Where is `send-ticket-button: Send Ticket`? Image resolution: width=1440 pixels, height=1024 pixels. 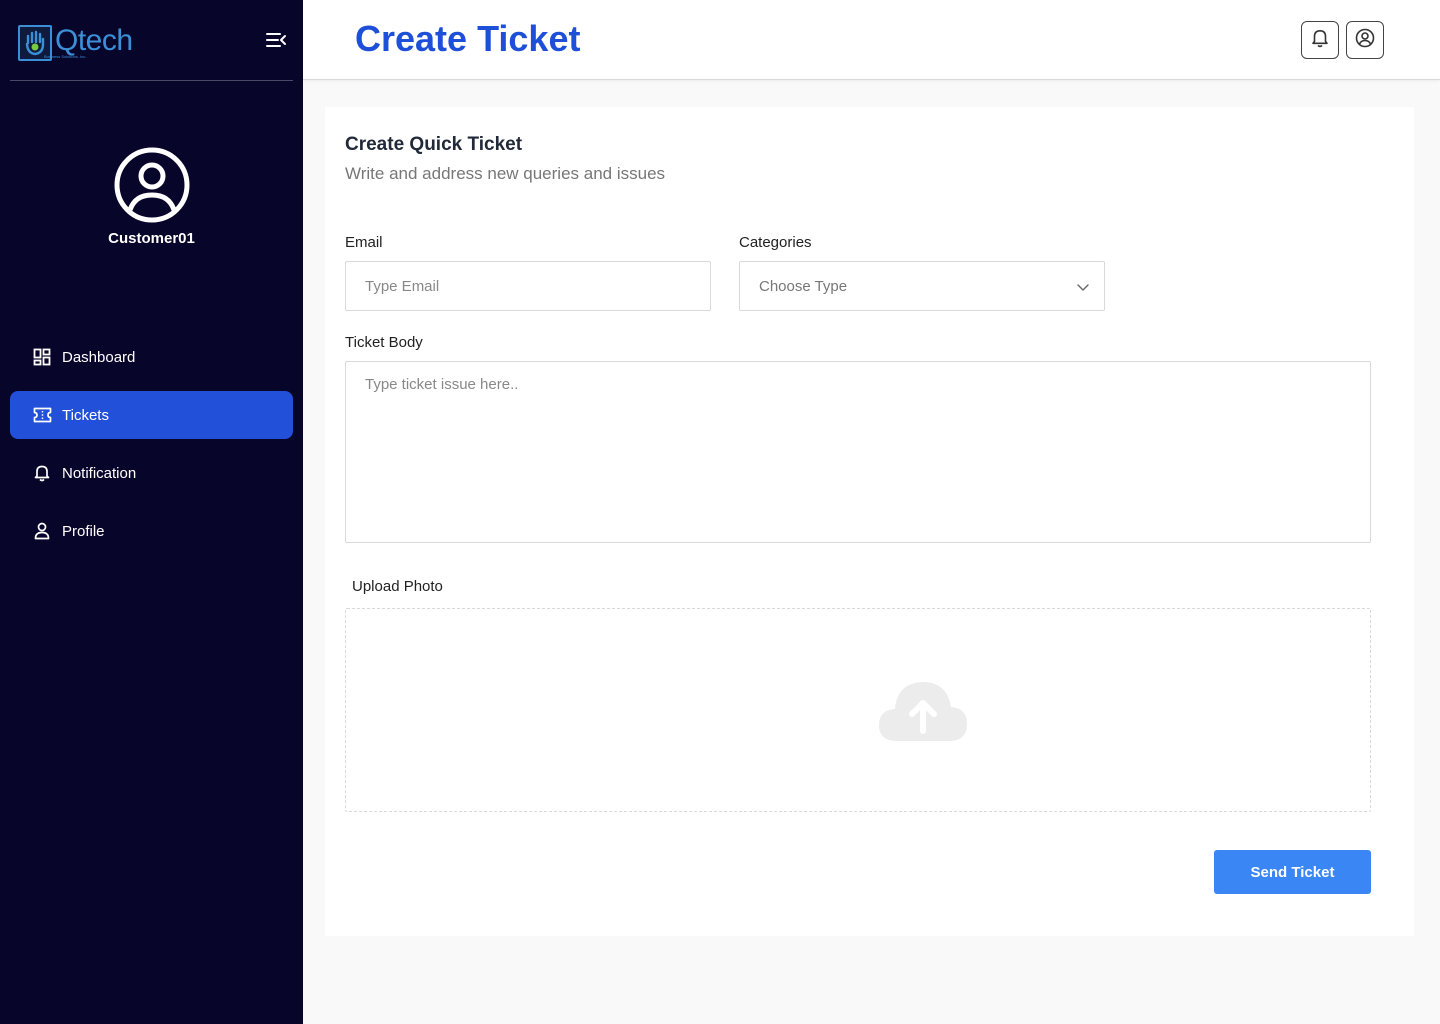 send-ticket-button: Send Ticket is located at coordinates (1292, 872).